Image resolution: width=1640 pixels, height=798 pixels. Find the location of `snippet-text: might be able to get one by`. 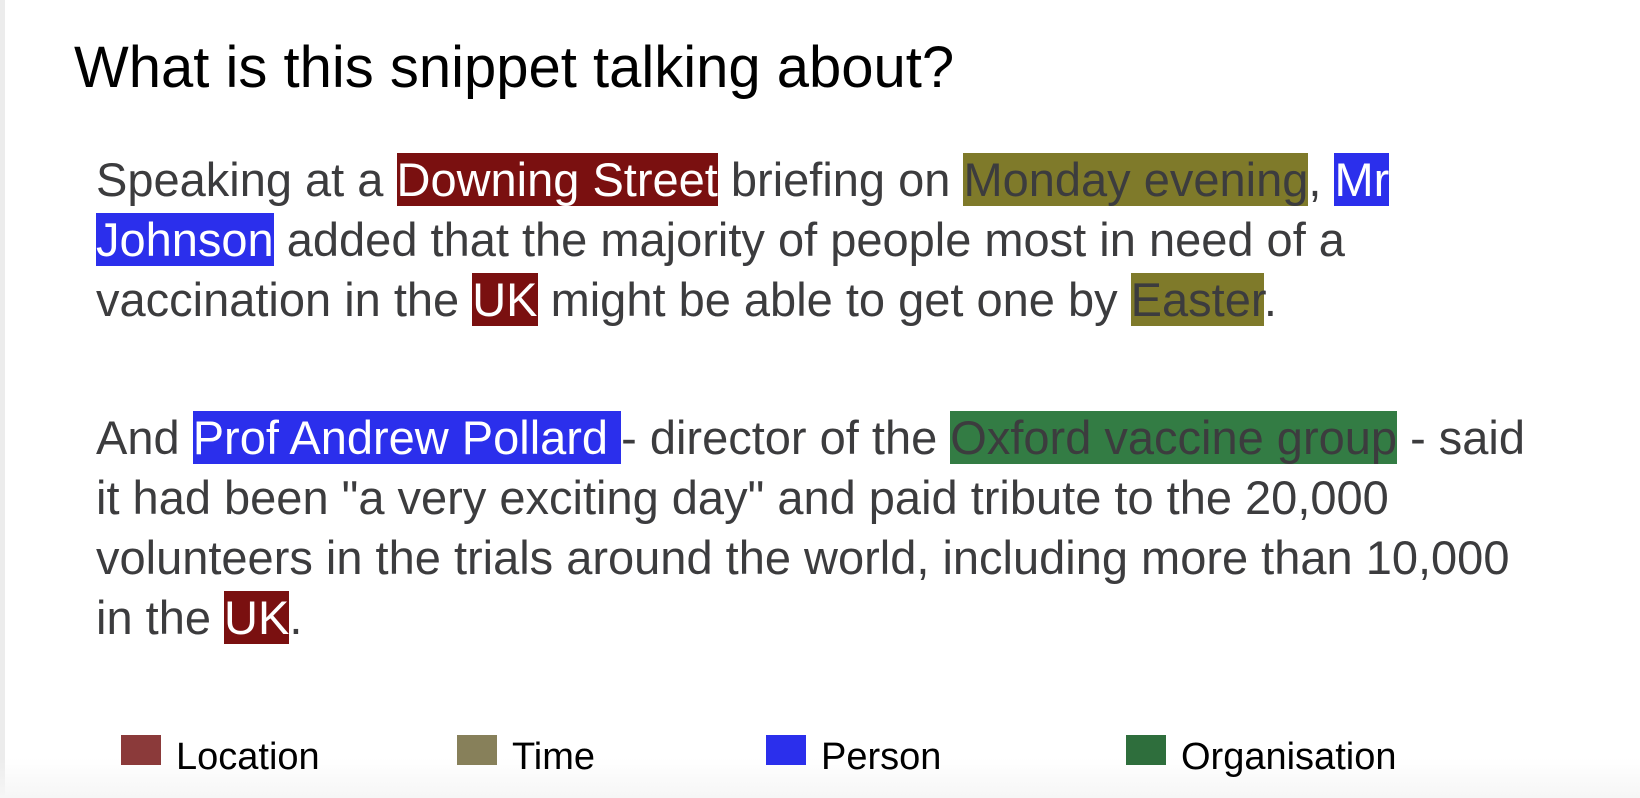

snippet-text: might be able to get one by is located at coordinates (834, 299).